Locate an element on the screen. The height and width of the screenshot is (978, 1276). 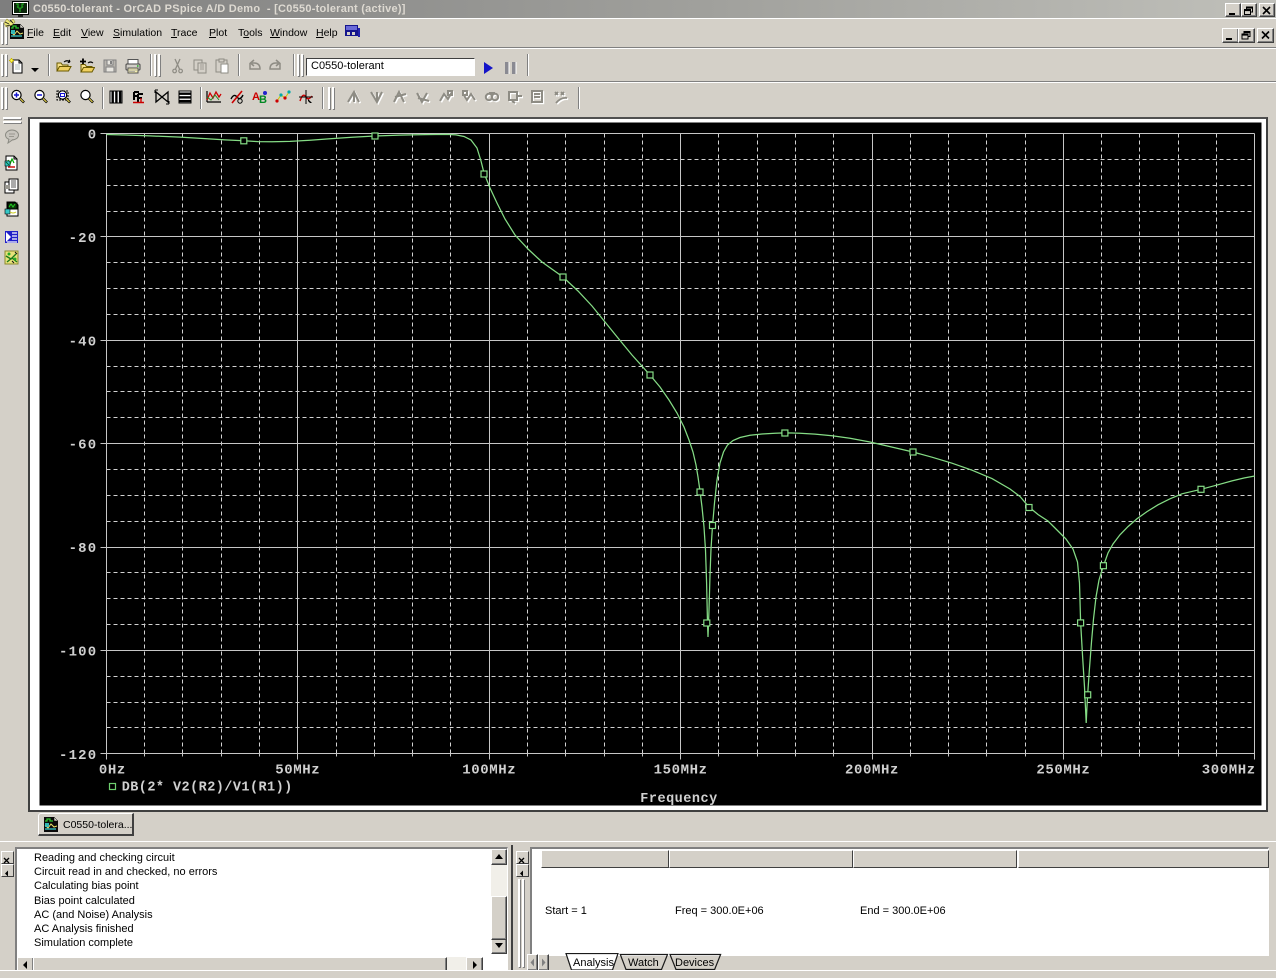
svg-text: -100 is located at coordinates (78, 652).